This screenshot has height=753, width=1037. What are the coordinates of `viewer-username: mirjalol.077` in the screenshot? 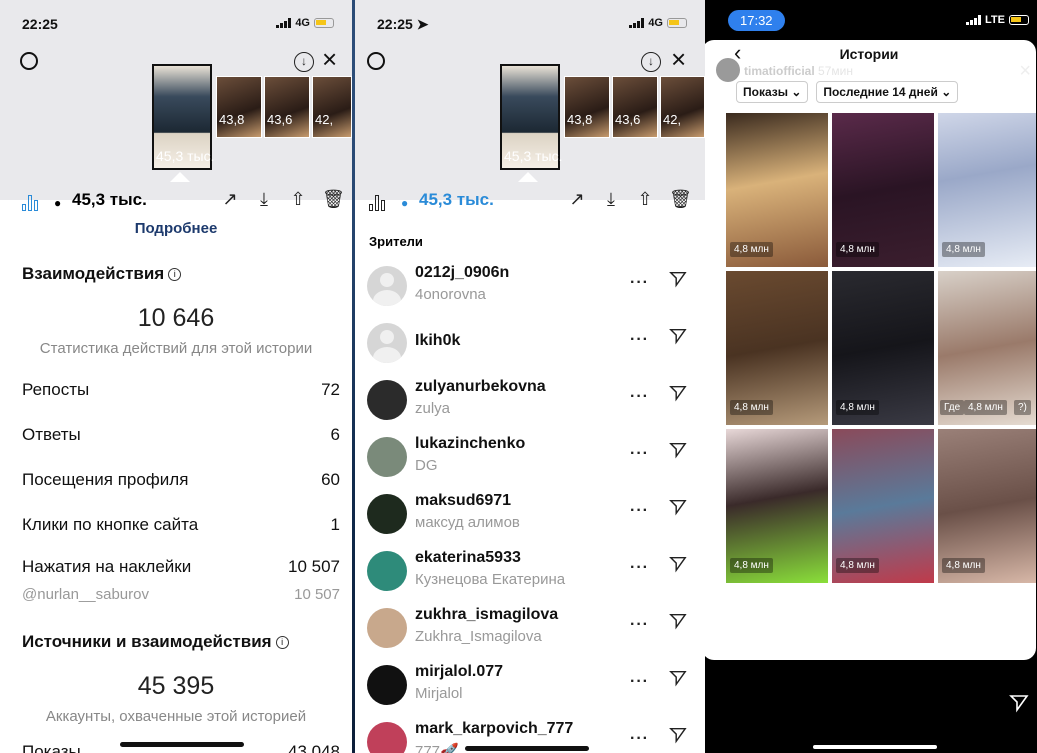 It's located at (459, 672).